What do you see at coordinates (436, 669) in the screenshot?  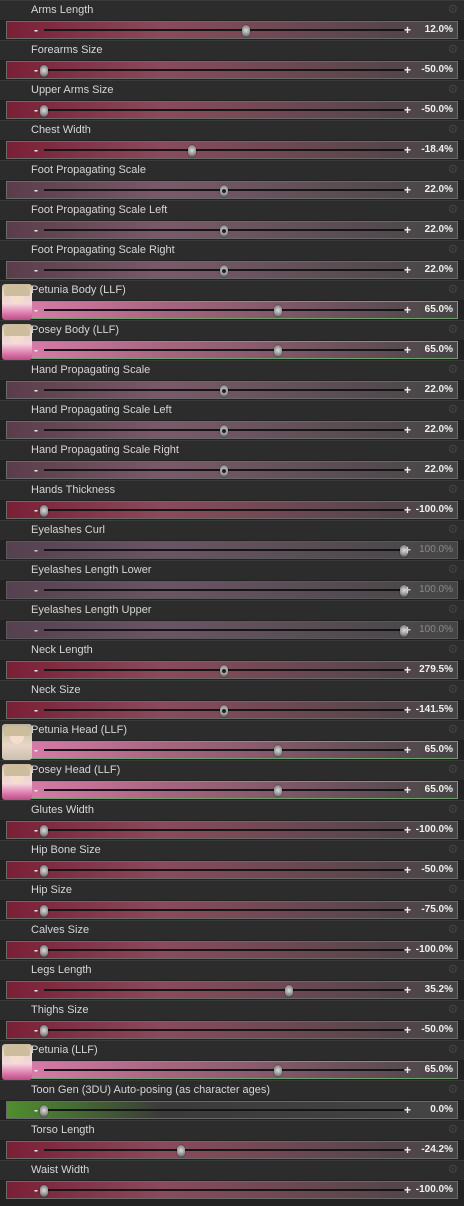 I see `morph-value: 279.5%` at bounding box center [436, 669].